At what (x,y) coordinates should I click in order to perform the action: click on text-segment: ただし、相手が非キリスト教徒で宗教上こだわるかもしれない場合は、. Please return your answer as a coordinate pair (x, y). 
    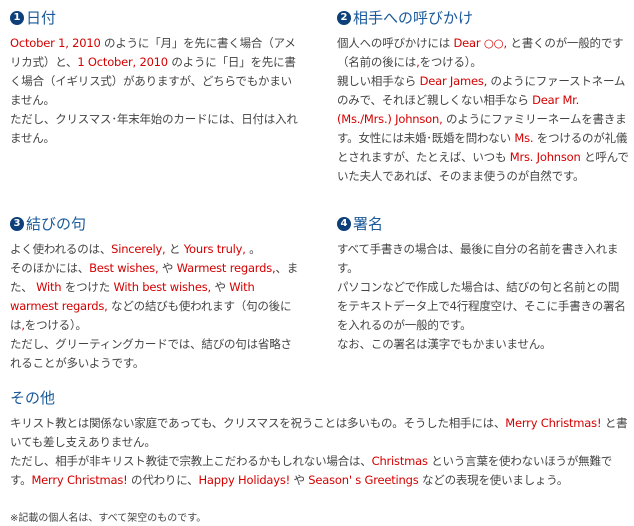
    Looking at the image, I should click on (191, 461).